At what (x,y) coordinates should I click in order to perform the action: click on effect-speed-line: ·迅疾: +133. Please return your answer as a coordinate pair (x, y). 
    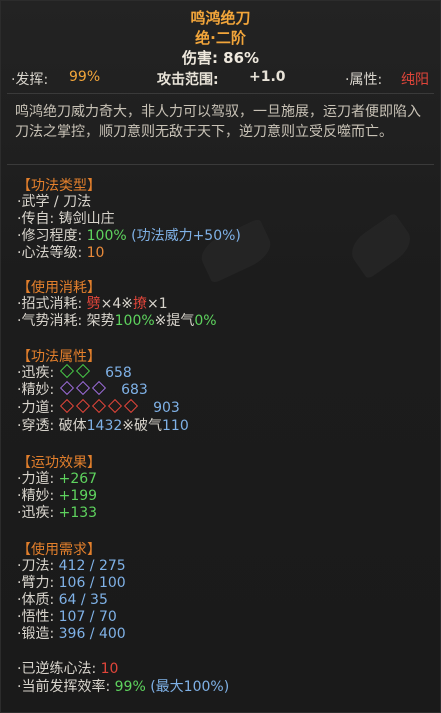
    Looking at the image, I should click on (57, 513).